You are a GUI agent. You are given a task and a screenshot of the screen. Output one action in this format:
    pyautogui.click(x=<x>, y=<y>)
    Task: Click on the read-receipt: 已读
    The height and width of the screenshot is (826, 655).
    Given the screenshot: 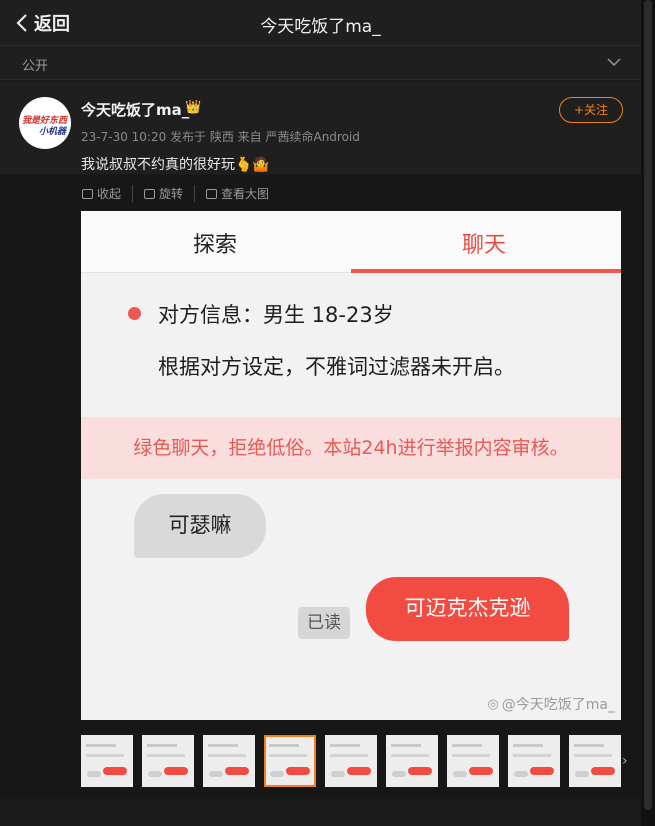 What is the action you would take?
    pyautogui.click(x=324, y=623)
    